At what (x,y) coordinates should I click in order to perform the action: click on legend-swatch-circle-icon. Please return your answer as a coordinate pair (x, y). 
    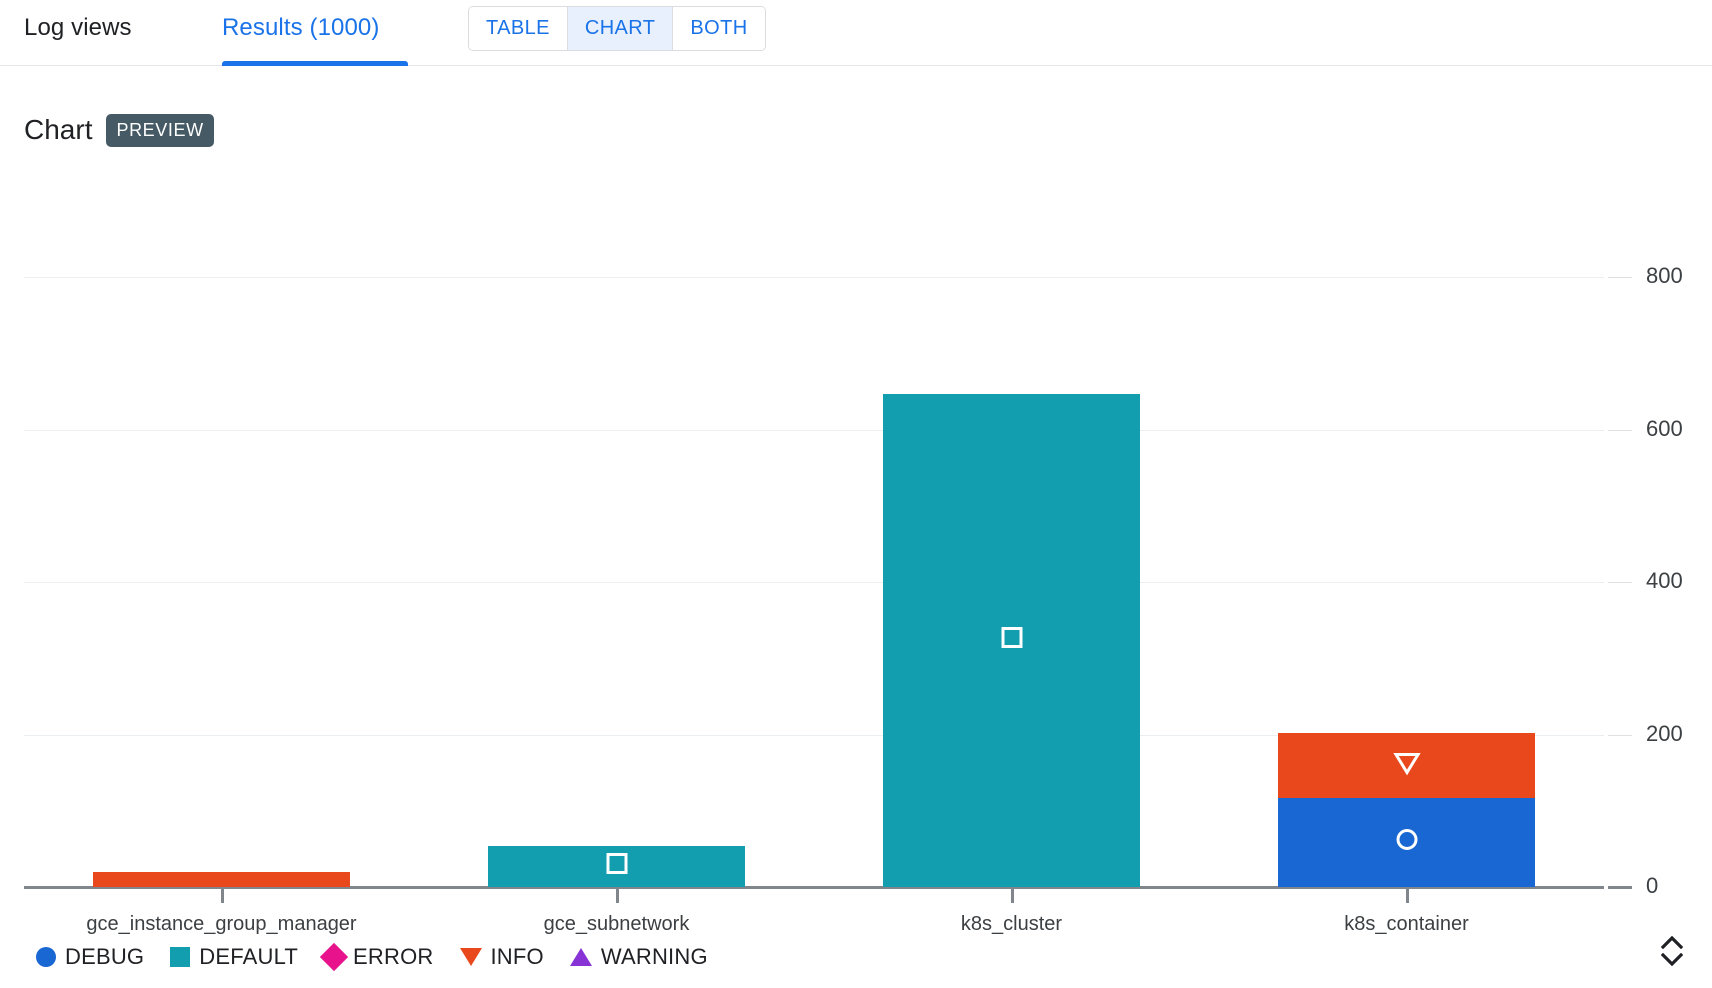
    Looking at the image, I should click on (46, 957).